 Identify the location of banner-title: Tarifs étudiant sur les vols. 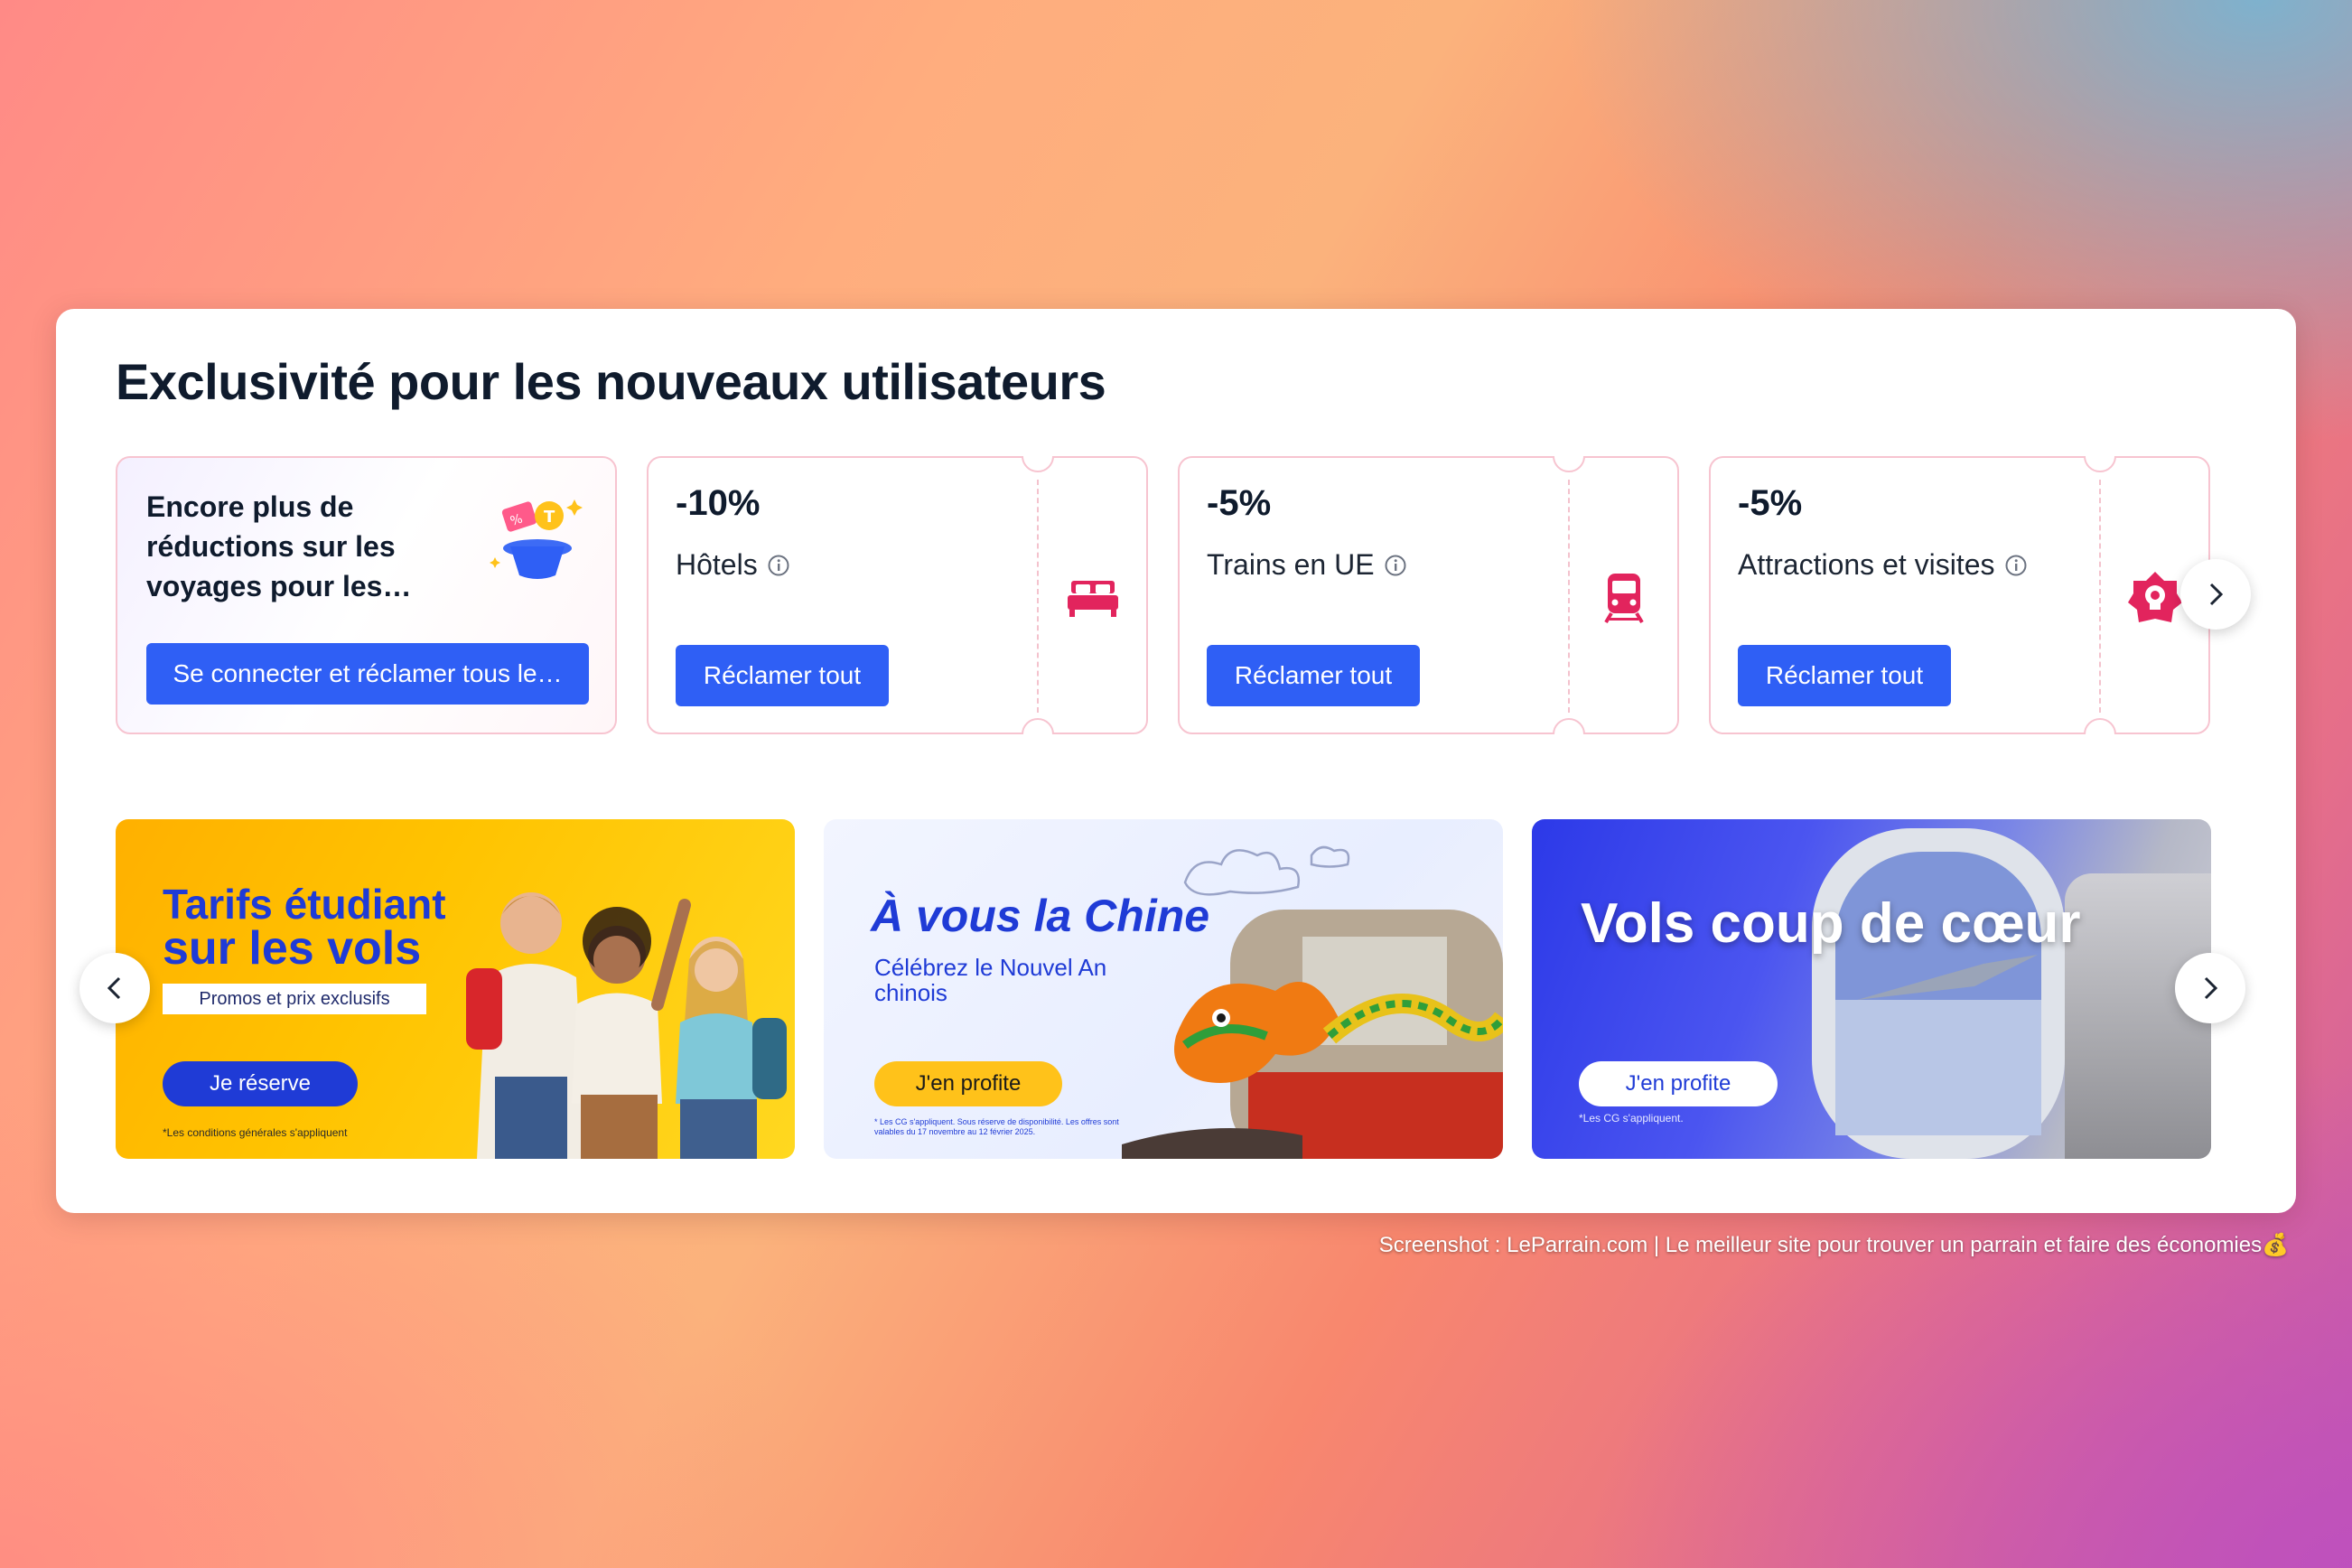
(304, 928).